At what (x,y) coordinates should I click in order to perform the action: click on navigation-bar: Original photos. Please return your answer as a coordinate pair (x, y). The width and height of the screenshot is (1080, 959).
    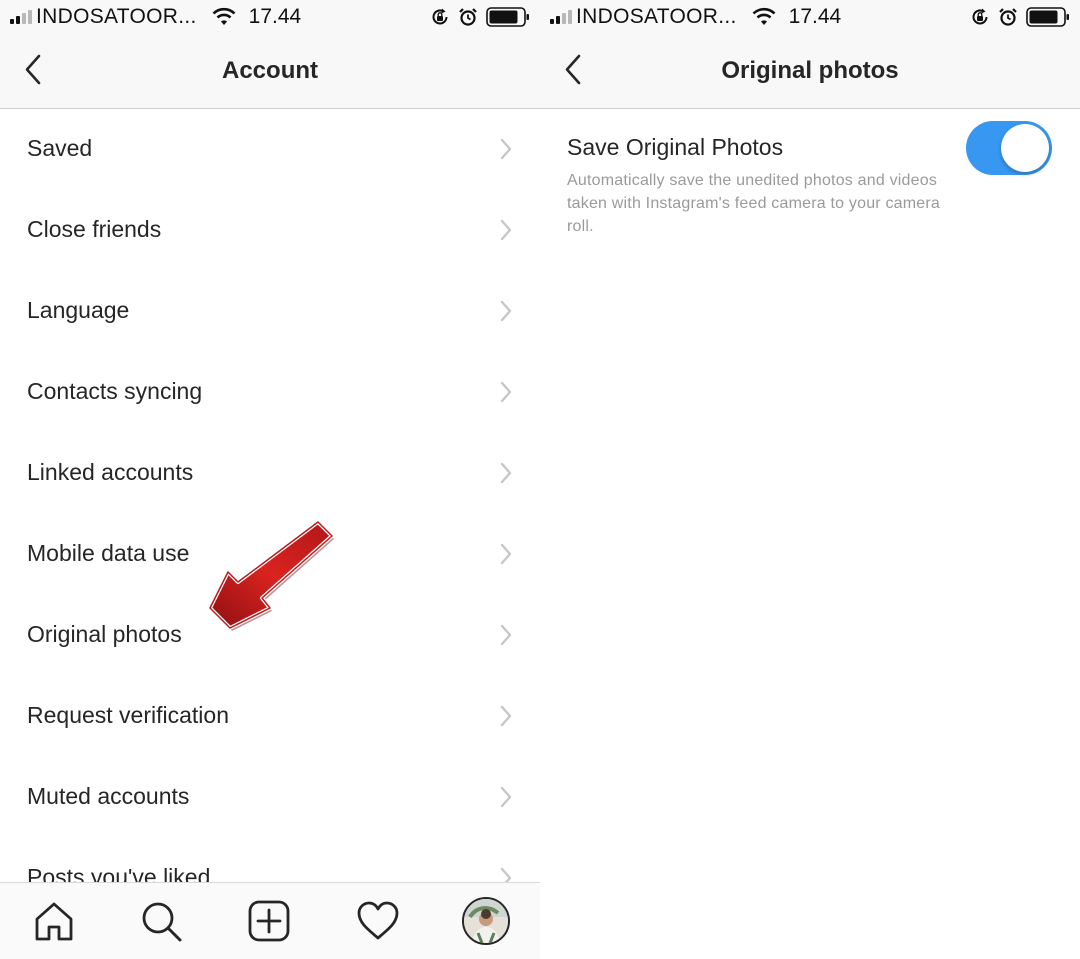
    Looking at the image, I should click on (810, 72).